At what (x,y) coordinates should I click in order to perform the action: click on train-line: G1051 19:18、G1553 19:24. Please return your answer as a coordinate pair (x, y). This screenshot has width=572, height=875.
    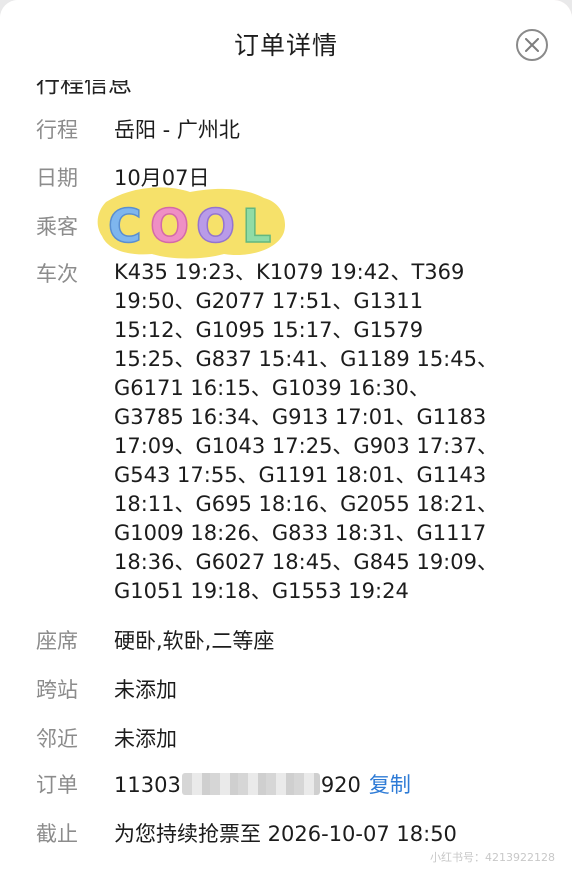
    Looking at the image, I should click on (261, 591).